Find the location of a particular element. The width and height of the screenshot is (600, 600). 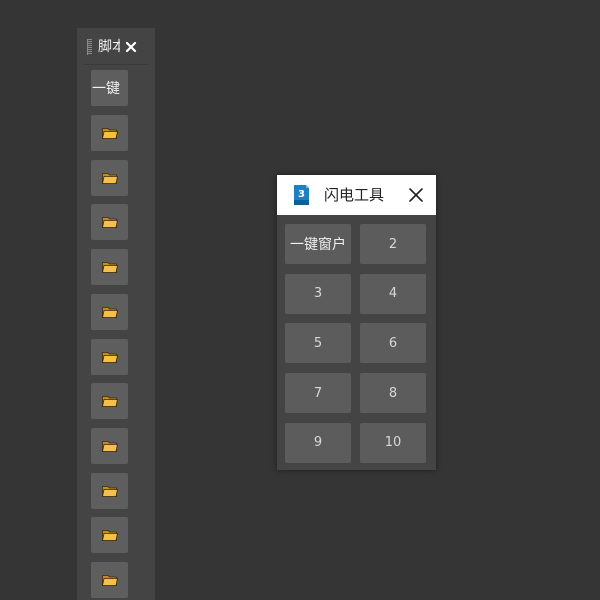

panel-button-1: 一键窗户 is located at coordinates (318, 244).